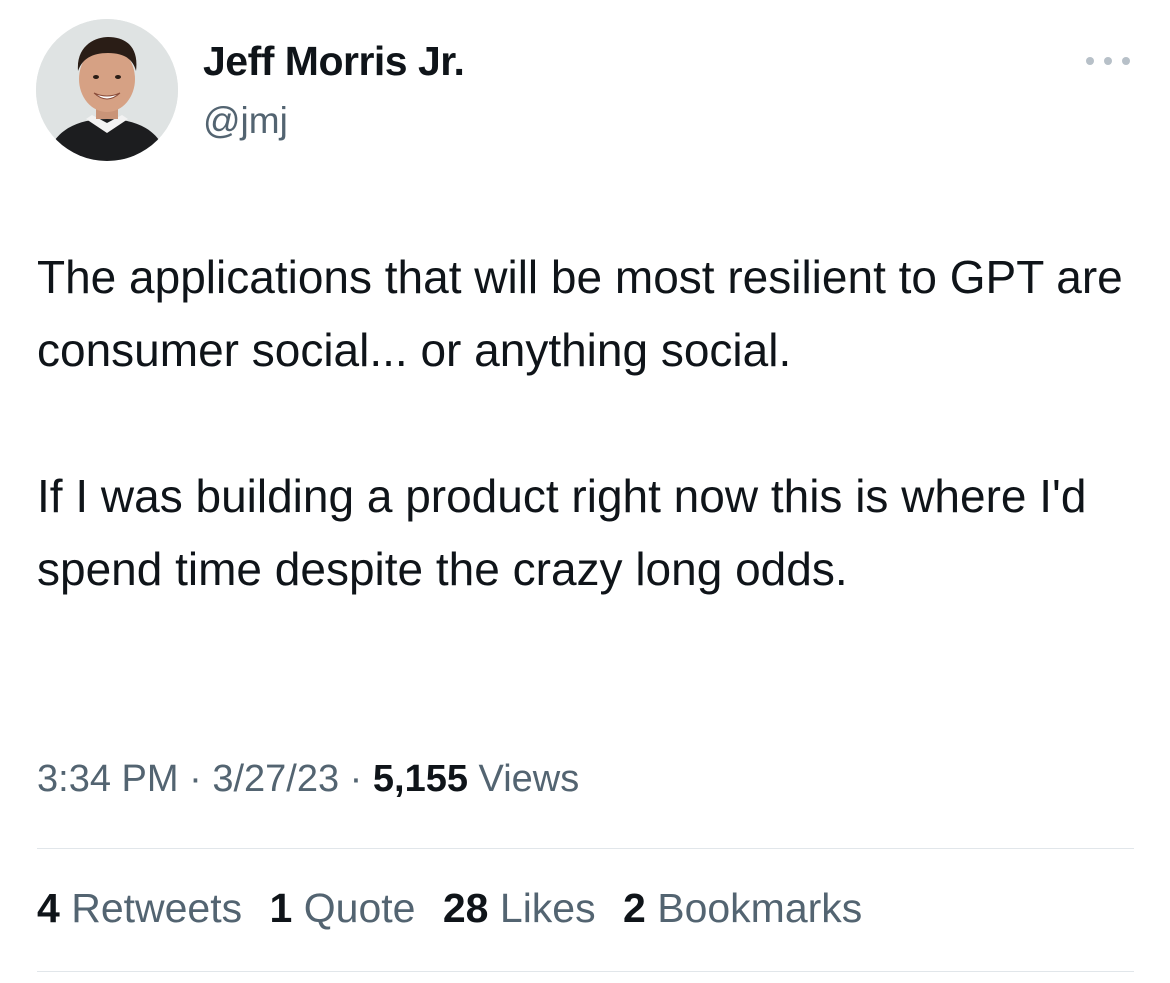 This screenshot has width=1170, height=983. I want to click on tweet-meta: 3:34 PM · 3/27/23 · 5,155 Views, so click(308, 779).